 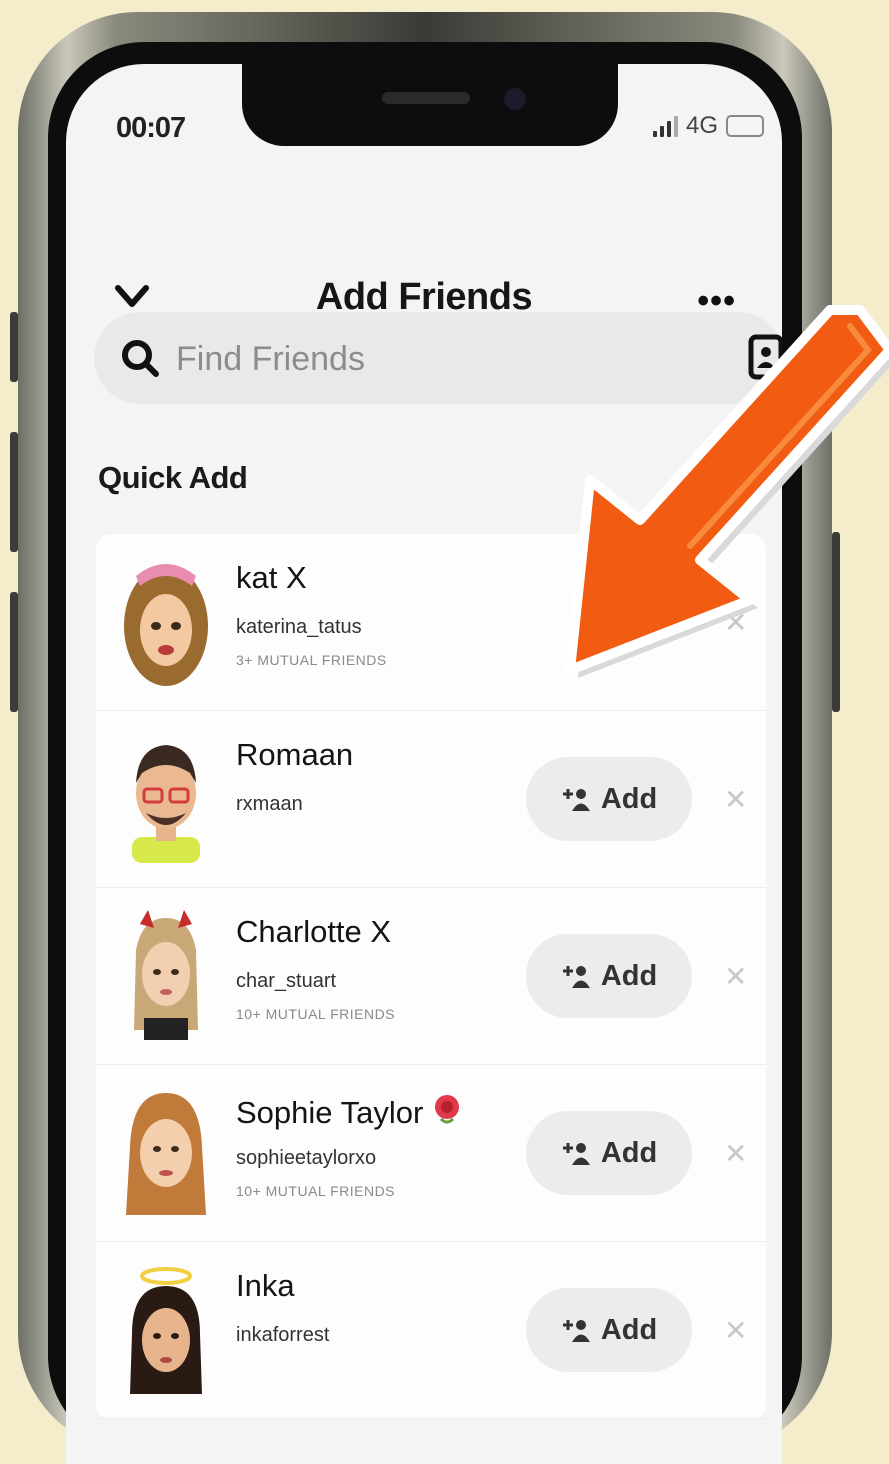 I want to click on friend-name: Inka, so click(x=265, y=1285).